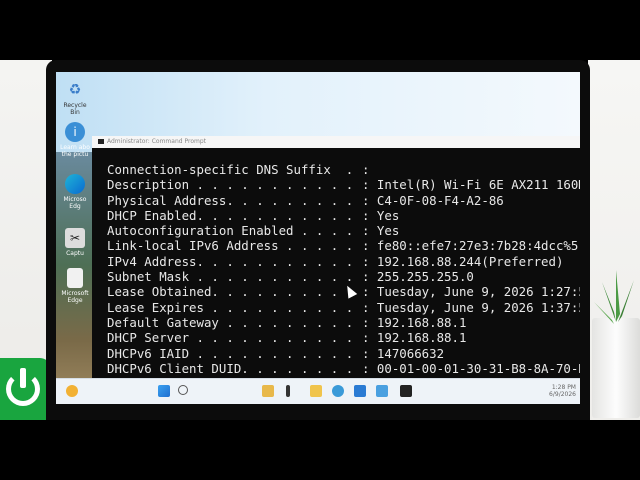 The width and height of the screenshot is (640, 480). I want to click on row-value: : Tuesday, June 9, 2026 1:37:53 P, so click(471, 307).